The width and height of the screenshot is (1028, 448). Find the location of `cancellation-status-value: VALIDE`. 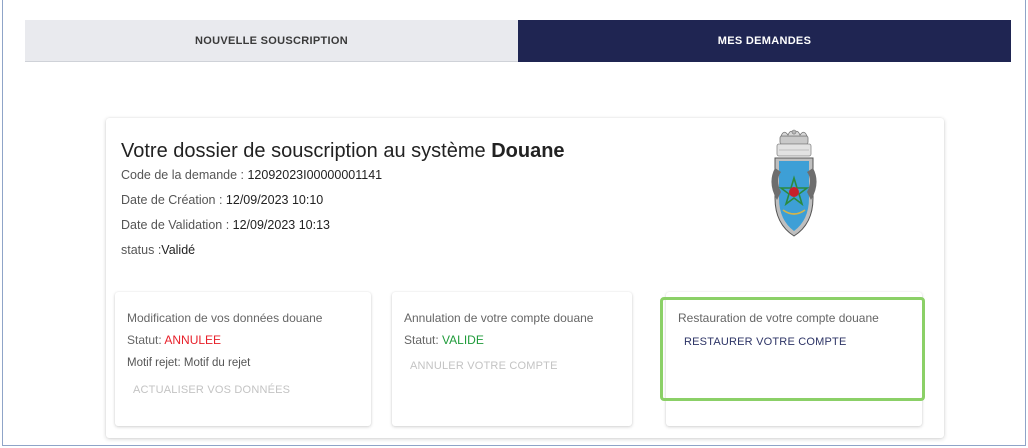

cancellation-status-value: VALIDE is located at coordinates (463, 340).